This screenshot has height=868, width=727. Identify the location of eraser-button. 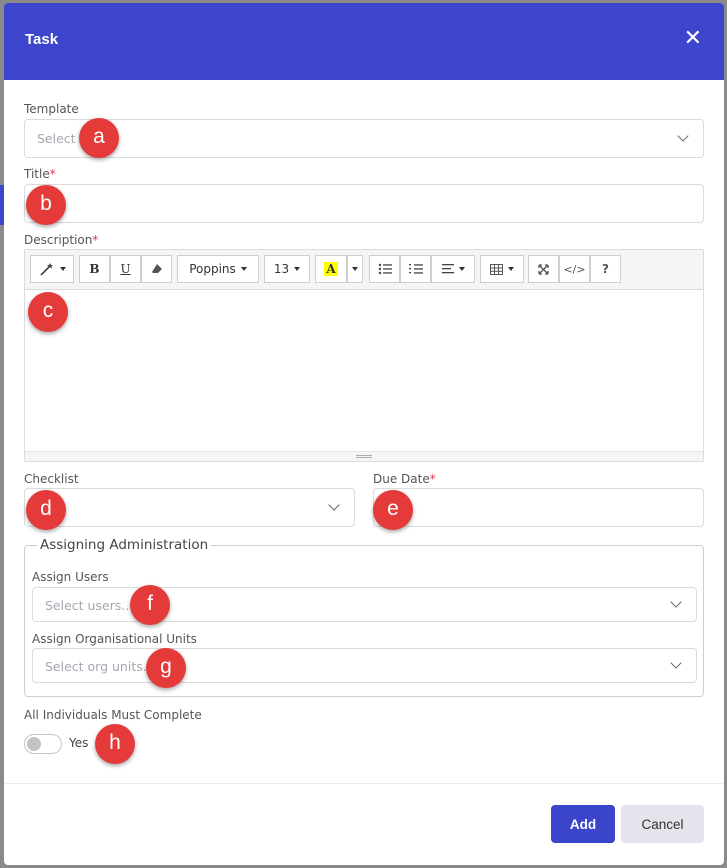
(156, 269).